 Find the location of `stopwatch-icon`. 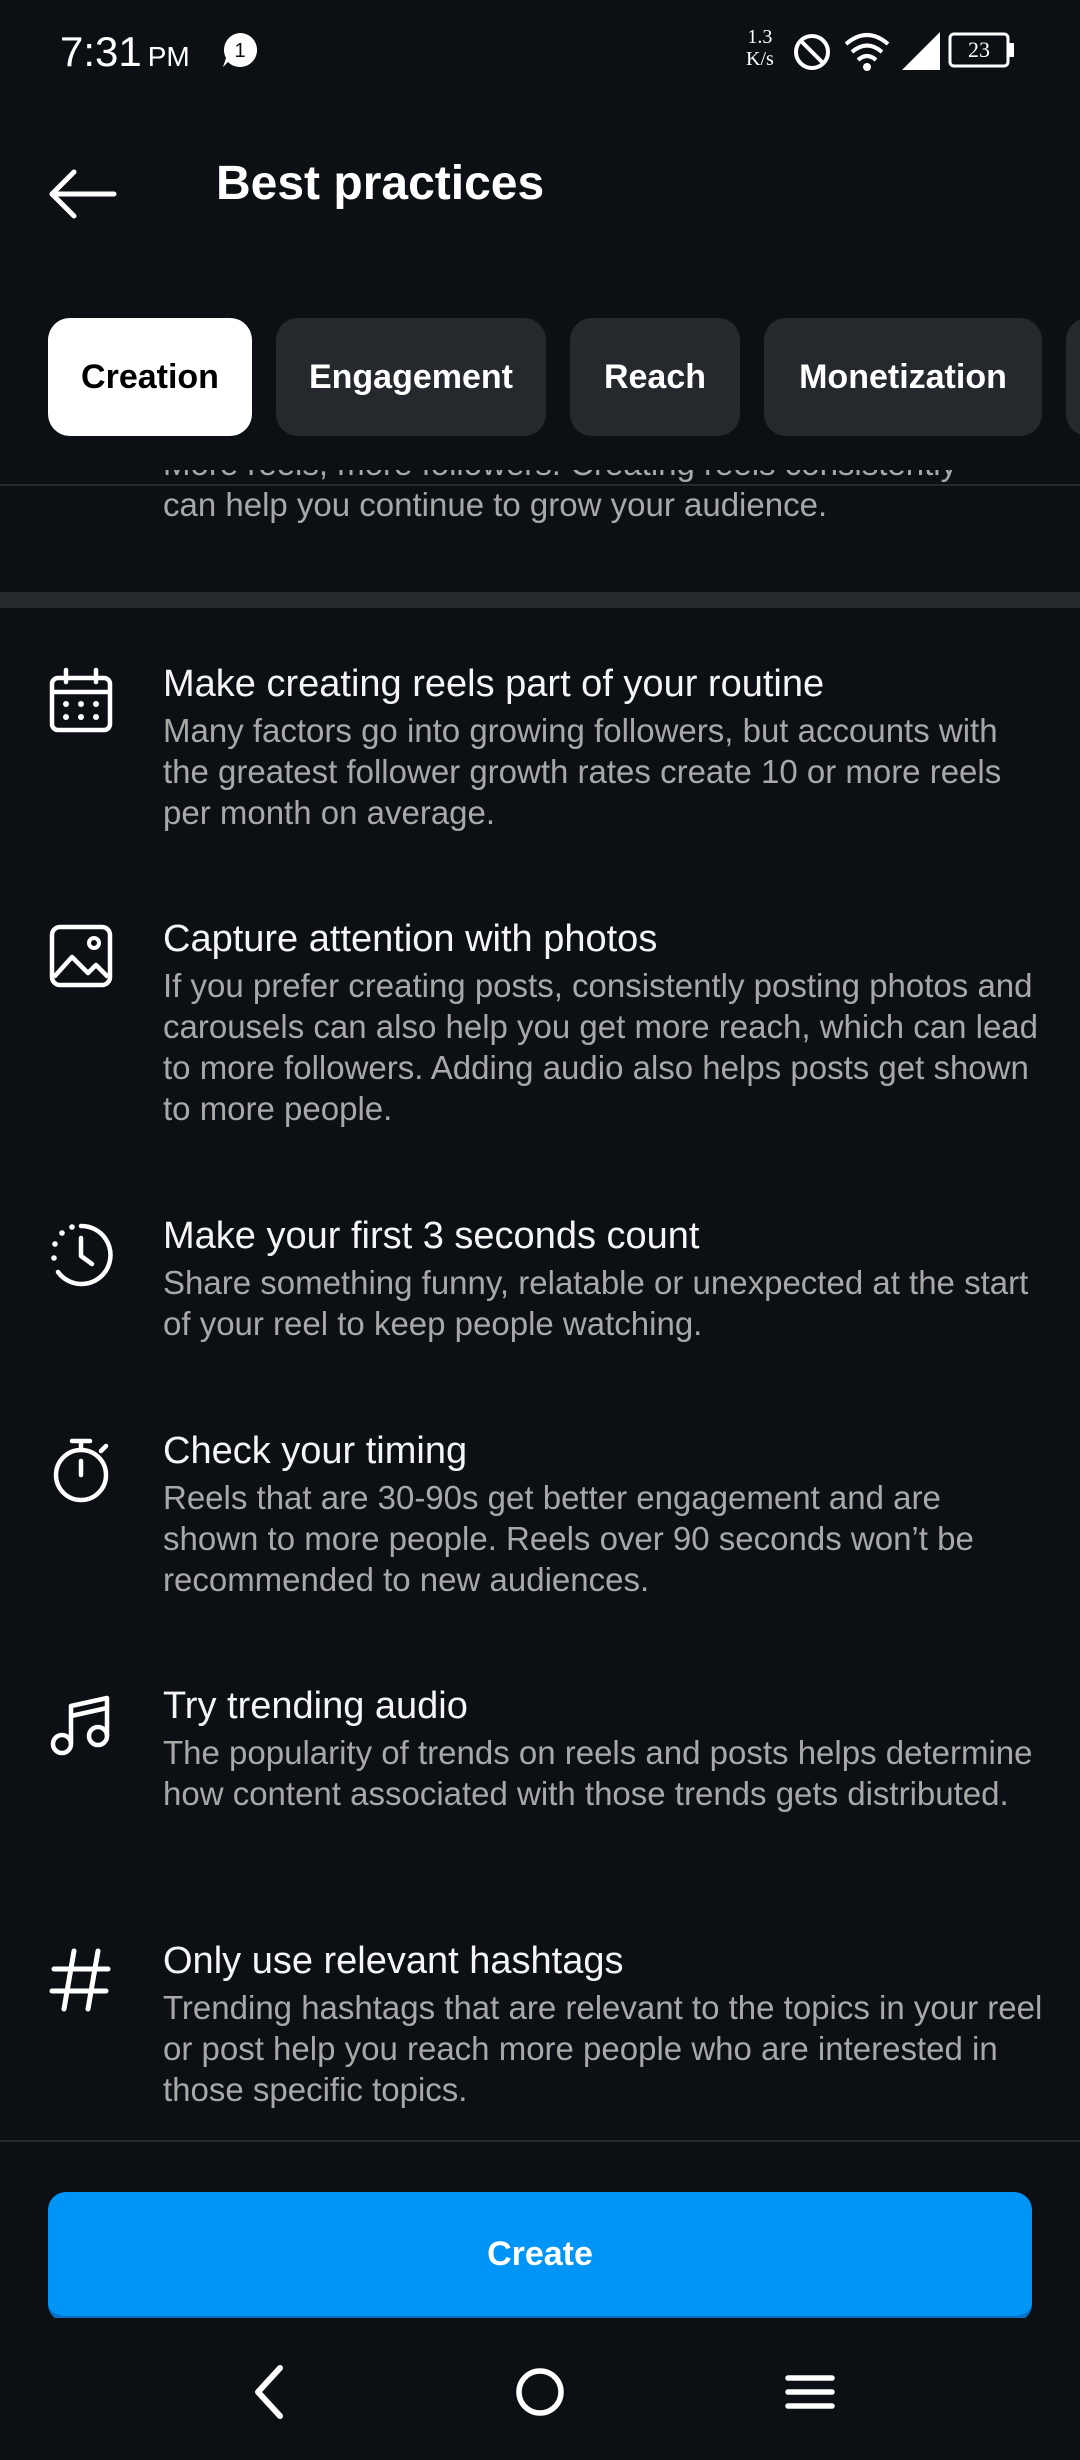

stopwatch-icon is located at coordinates (81, 1470).